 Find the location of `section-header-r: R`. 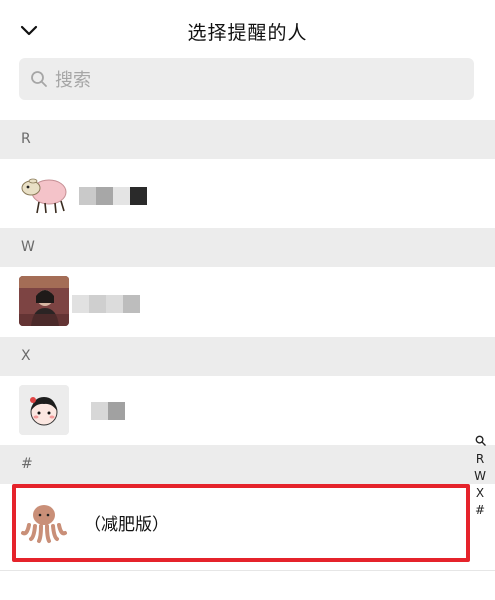

section-header-r: R is located at coordinates (247, 139).